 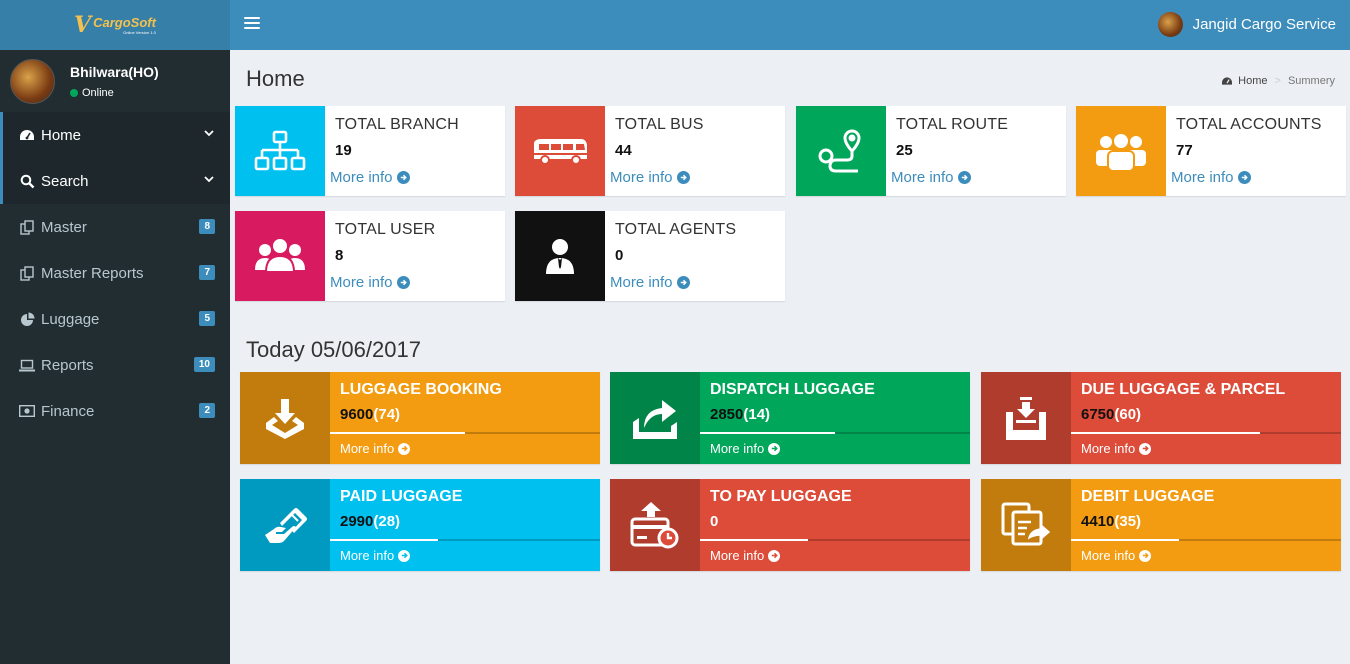 I want to click on stat-box-luggage-booking: LUGGAGE BOOKING 9600(74) More info, so click(x=420, y=418).